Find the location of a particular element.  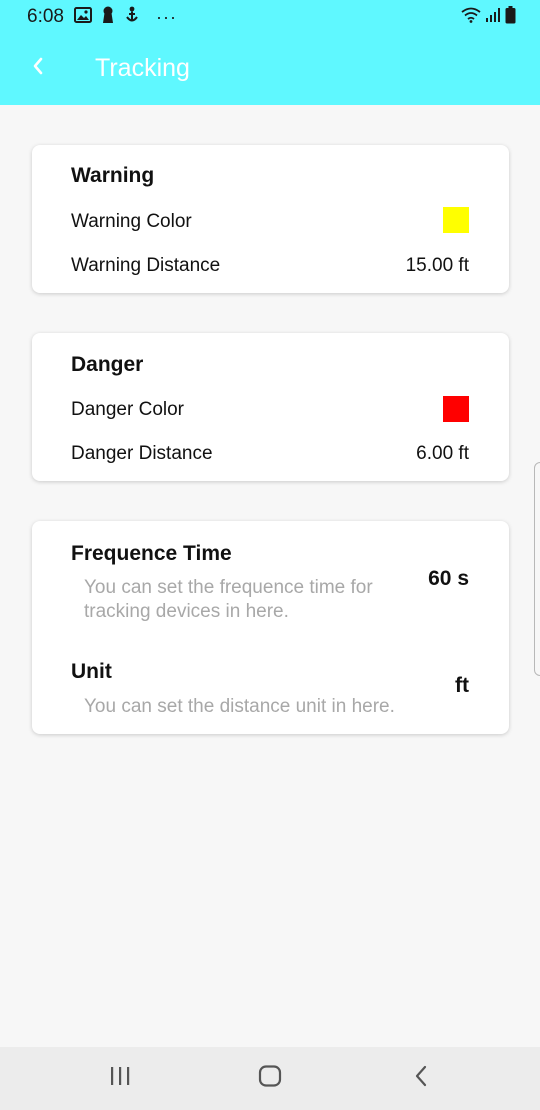

recents-button is located at coordinates (120, 1078).